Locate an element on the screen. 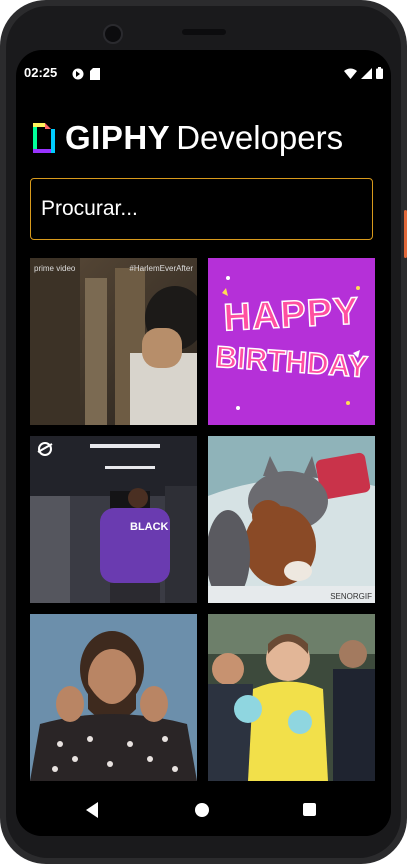  battery-icon is located at coordinates (379, 75).